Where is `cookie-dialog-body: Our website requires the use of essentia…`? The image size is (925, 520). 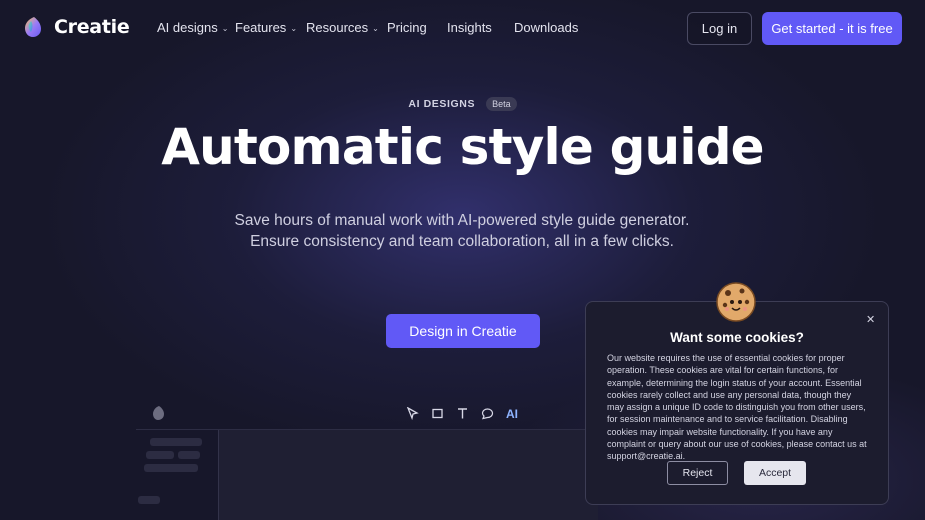
cookie-dialog-body: Our website requires the use of essentia… is located at coordinates (737, 407).